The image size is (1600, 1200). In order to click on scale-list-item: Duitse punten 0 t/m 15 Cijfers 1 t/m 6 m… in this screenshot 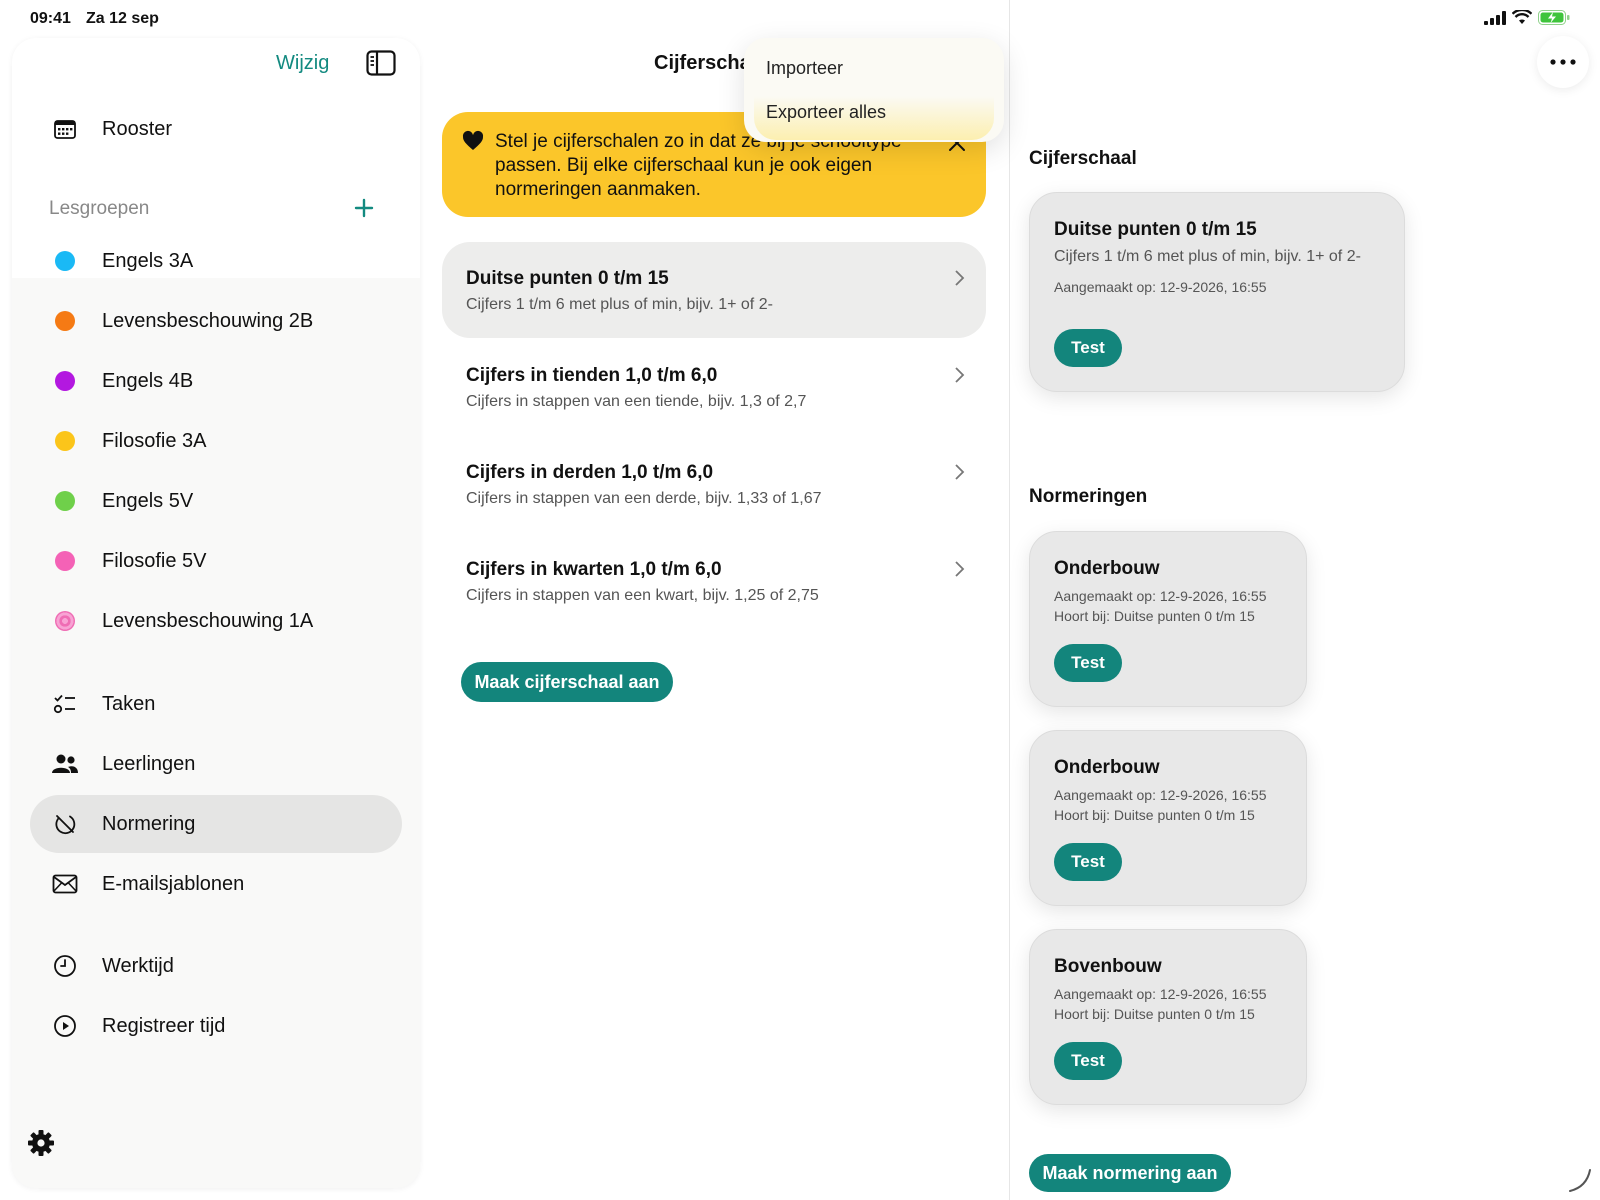, I will do `click(714, 290)`.